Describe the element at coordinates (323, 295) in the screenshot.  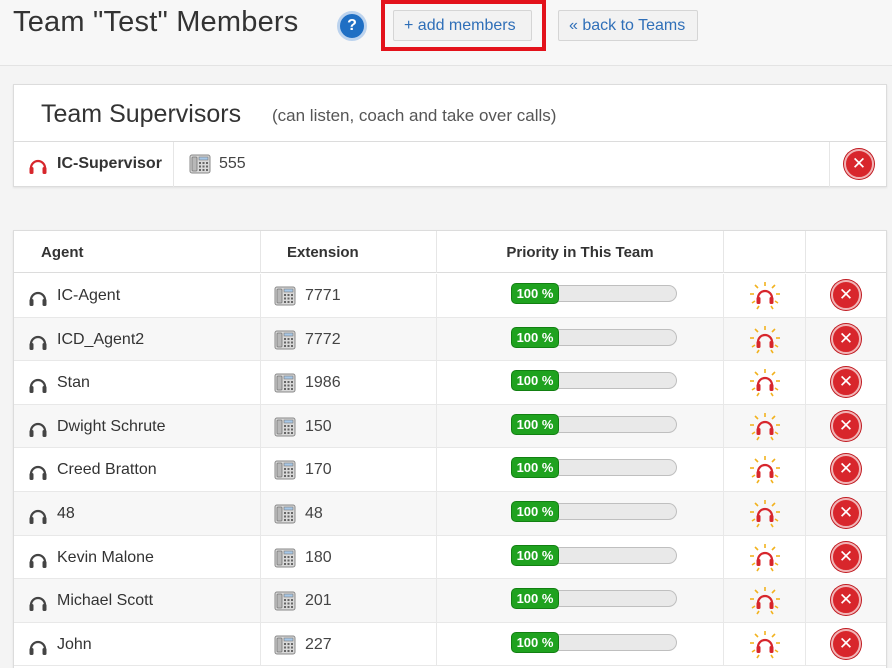
I see `agent-extension: 7771` at that location.